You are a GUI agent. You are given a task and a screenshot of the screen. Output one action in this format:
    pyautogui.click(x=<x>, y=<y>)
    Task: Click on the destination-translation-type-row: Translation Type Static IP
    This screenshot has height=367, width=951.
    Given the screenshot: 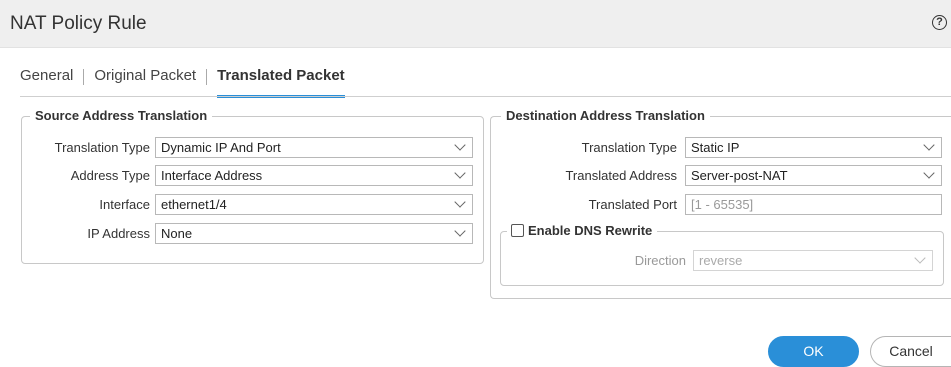 What is the action you would take?
    pyautogui.click(x=721, y=147)
    